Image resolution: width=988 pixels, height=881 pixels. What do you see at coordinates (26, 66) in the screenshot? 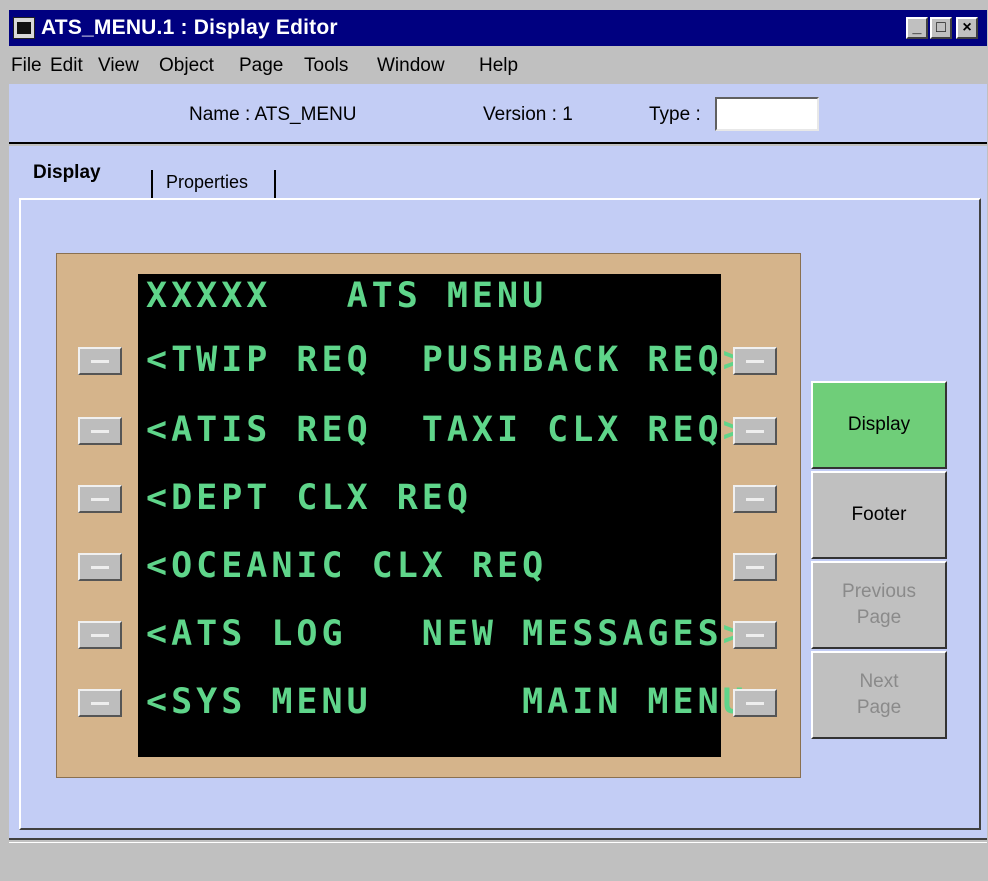
I see `menu-file: File` at bounding box center [26, 66].